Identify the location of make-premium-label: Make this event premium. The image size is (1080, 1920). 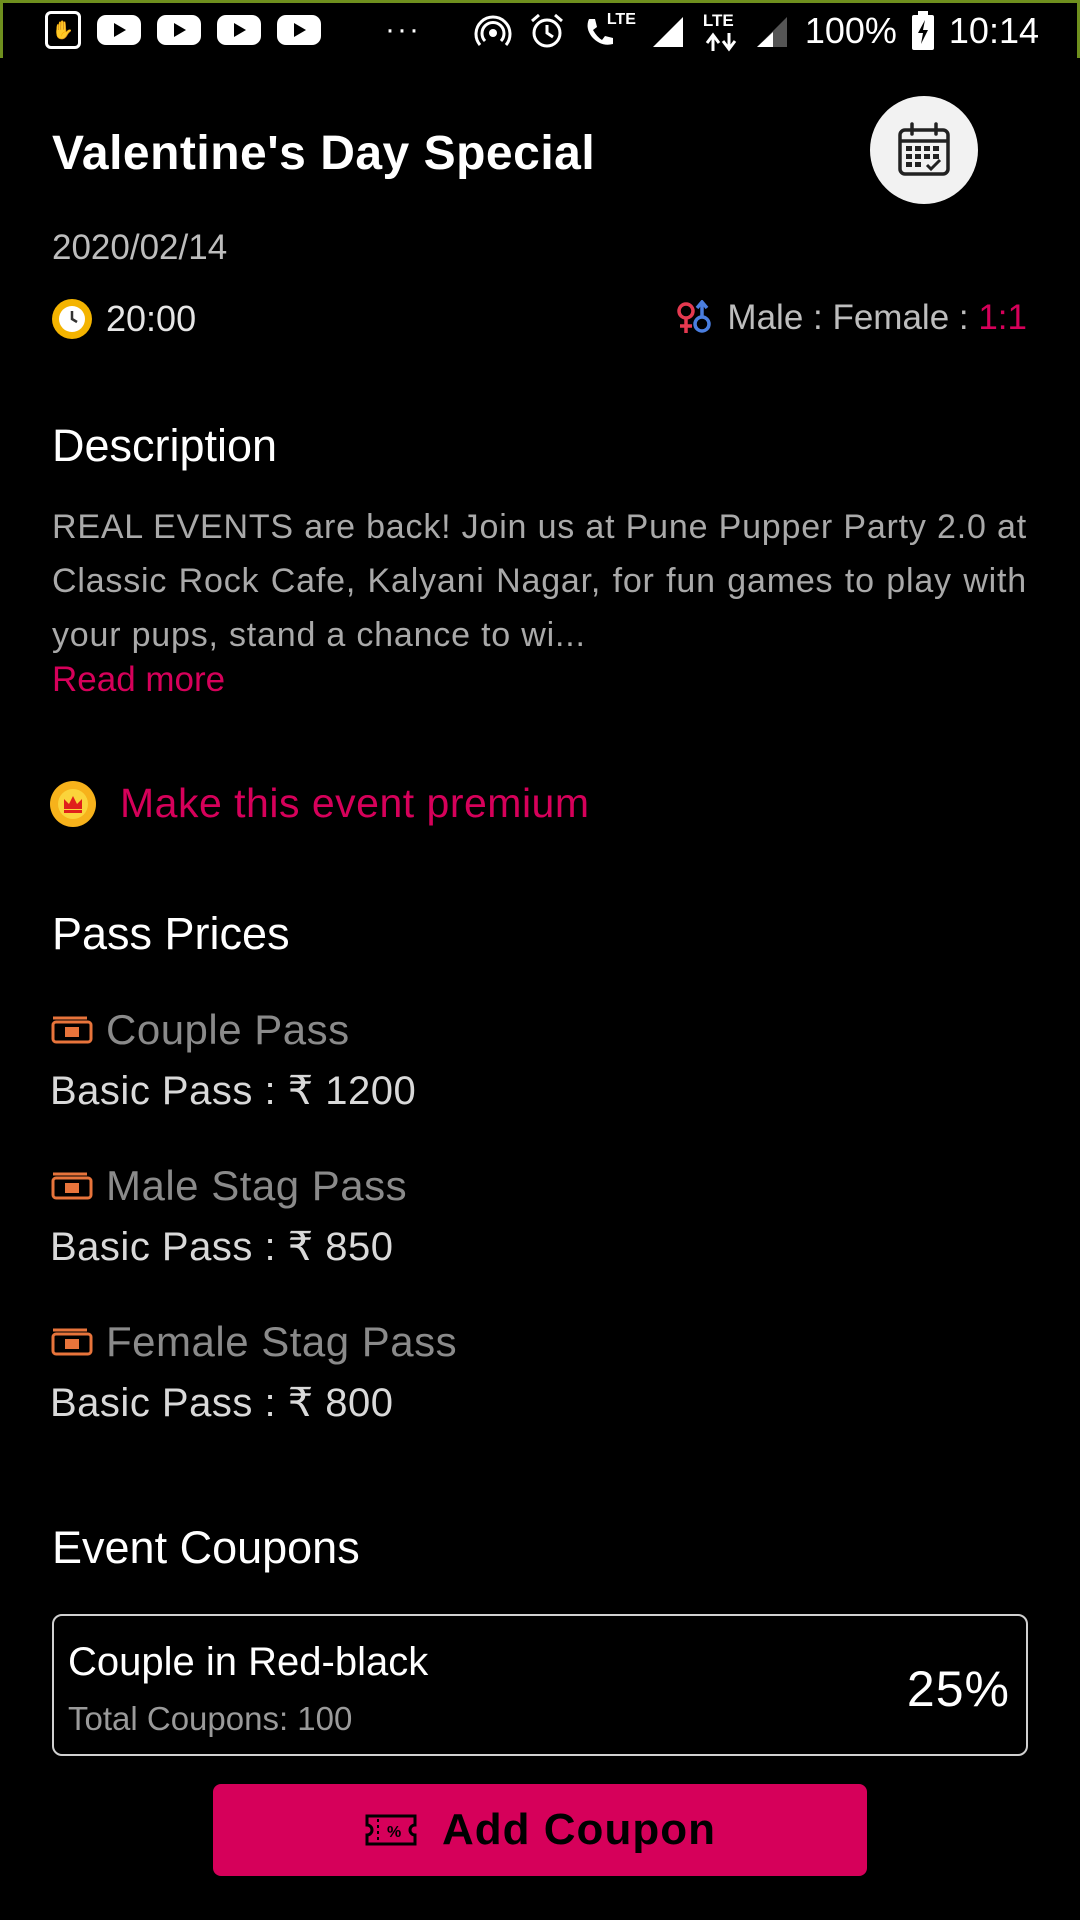
(355, 803).